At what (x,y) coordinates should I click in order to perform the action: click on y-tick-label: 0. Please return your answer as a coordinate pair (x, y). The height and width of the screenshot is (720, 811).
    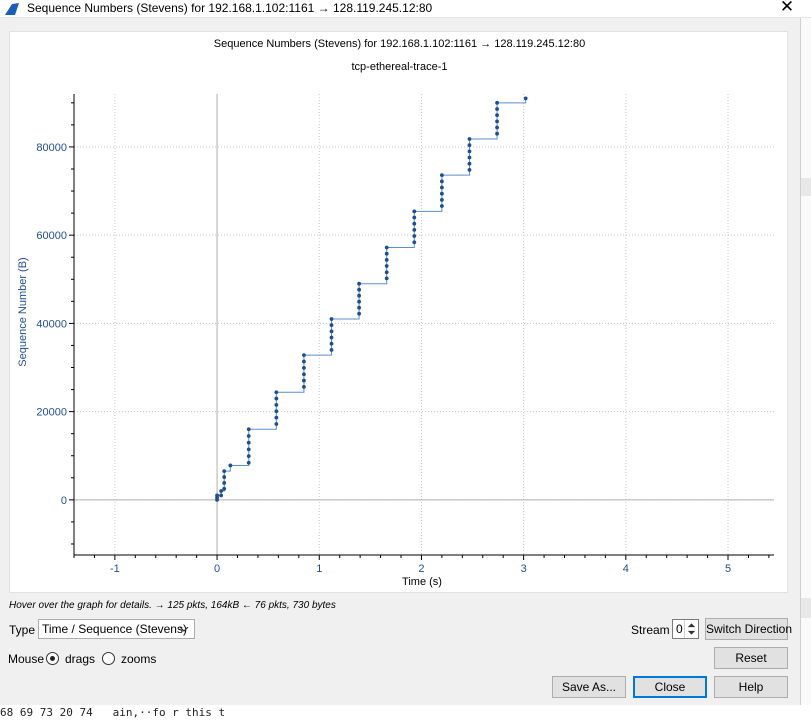
    Looking at the image, I should click on (64, 501).